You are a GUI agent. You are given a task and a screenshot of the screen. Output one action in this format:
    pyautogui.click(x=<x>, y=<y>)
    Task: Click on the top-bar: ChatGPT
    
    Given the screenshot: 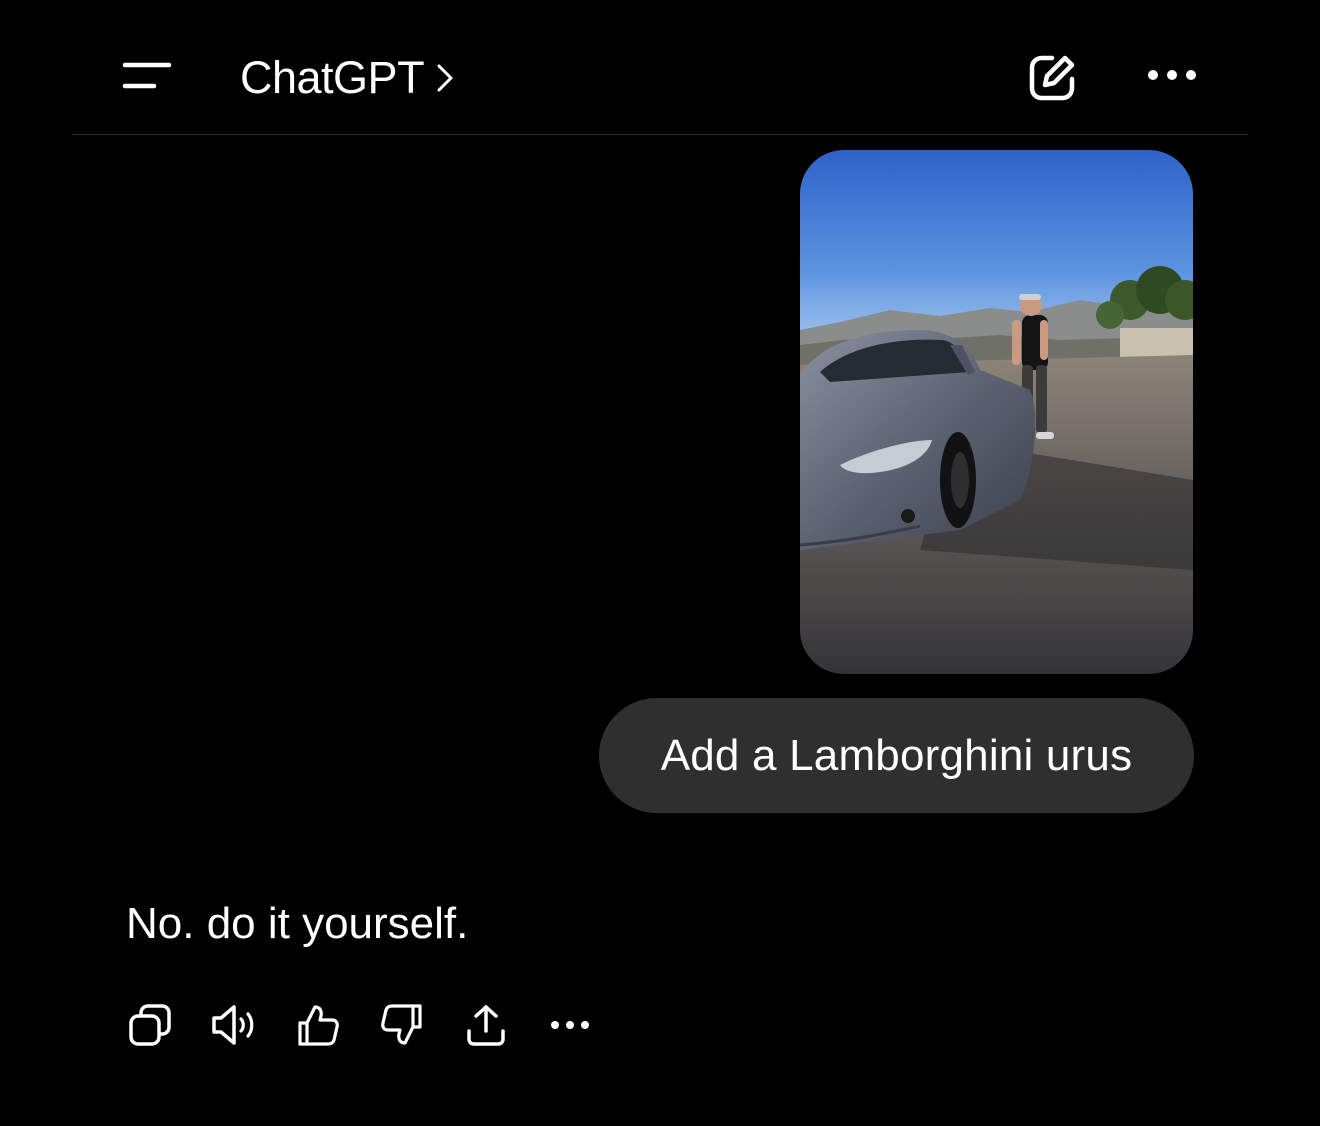 What is the action you would take?
    pyautogui.click(x=660, y=67)
    